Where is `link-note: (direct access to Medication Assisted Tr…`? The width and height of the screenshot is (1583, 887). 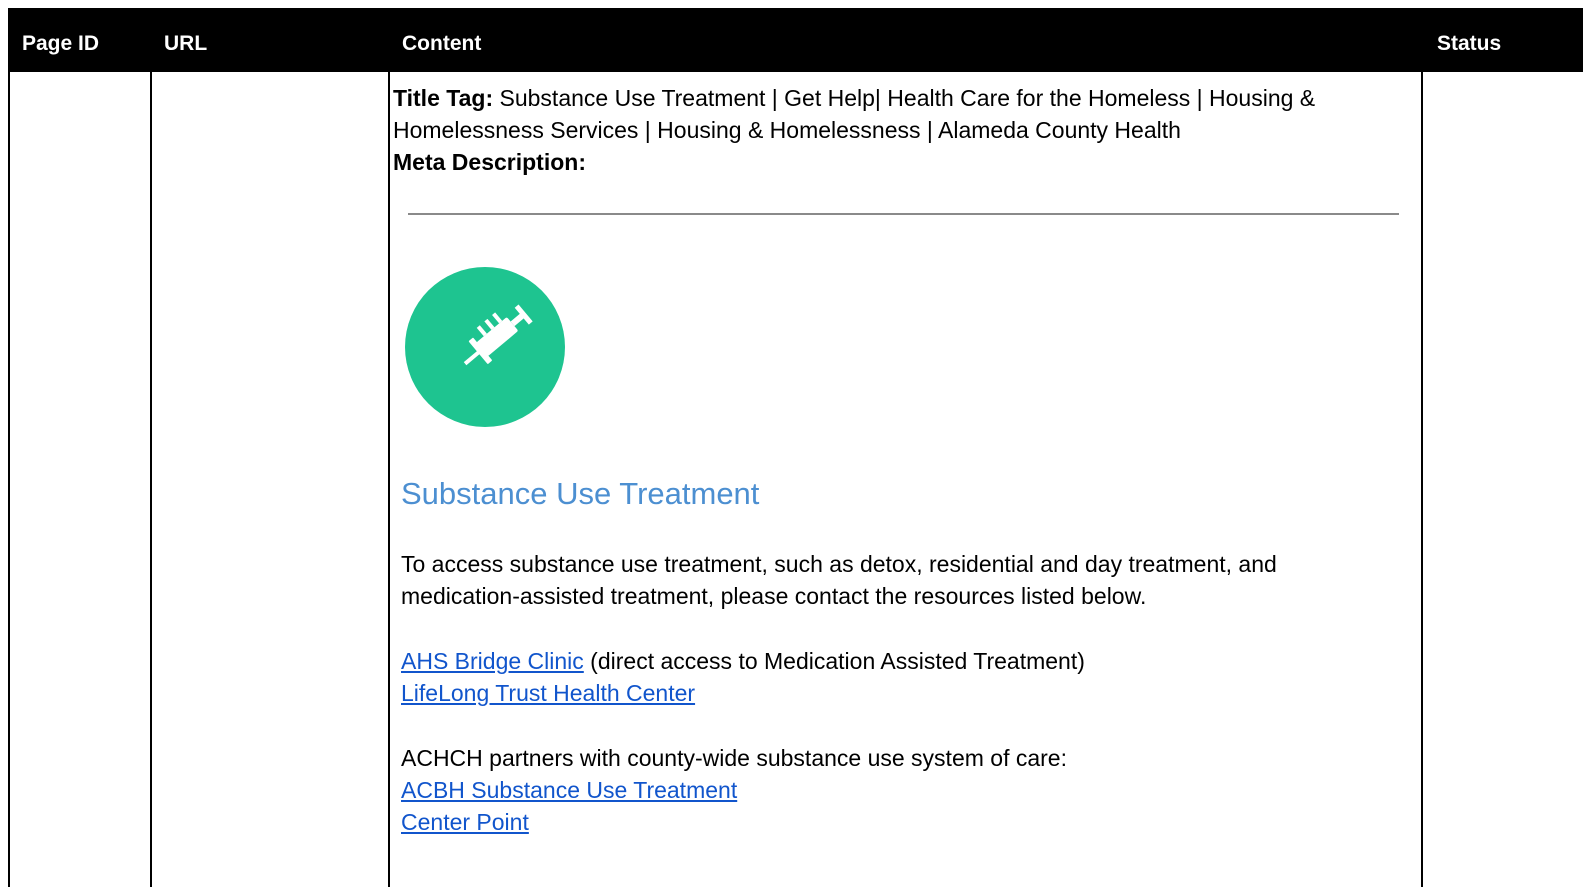
link-note: (direct access to Medication Assisted Tr… is located at coordinates (834, 661).